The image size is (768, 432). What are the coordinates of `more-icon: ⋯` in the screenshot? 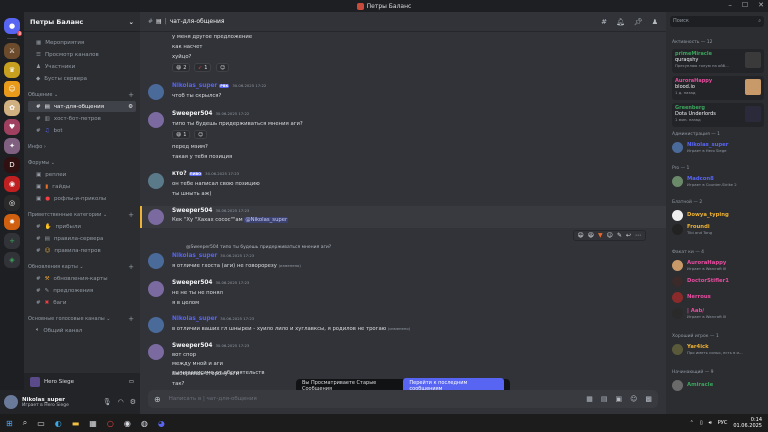 It's located at (638, 235).